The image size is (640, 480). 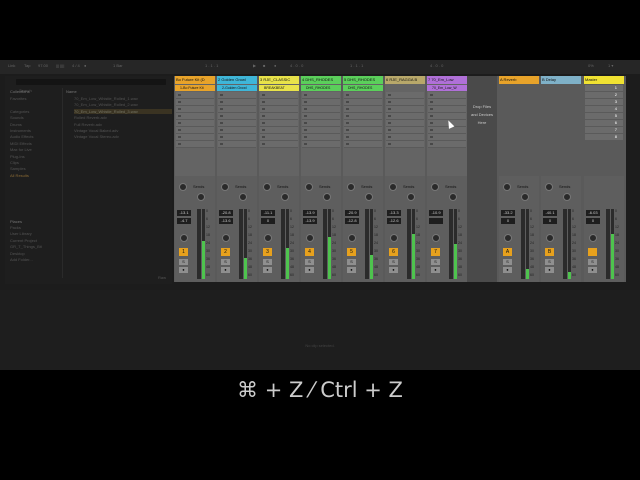 I want to click on scene-launch-row: 8, so click(x=604, y=137).